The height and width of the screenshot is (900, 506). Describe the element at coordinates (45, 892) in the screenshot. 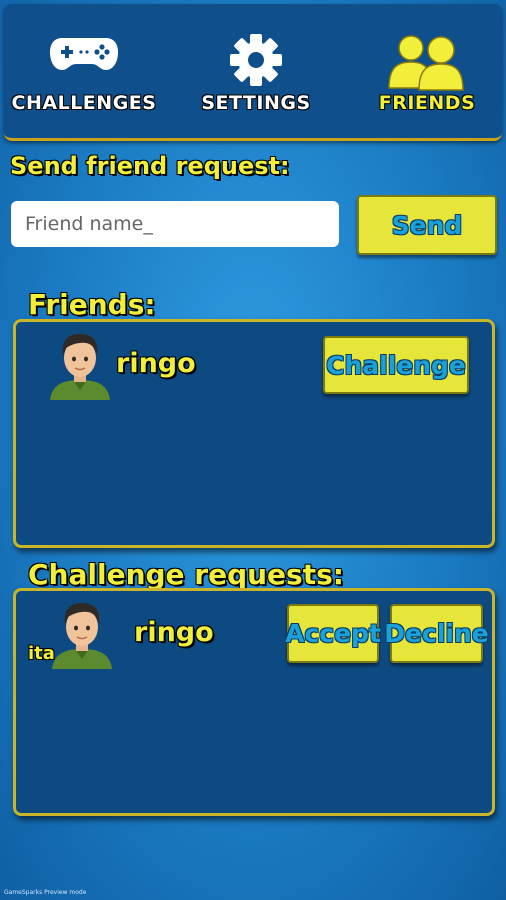

I see `preview-mode-label: GameSparks Preview mode` at that location.